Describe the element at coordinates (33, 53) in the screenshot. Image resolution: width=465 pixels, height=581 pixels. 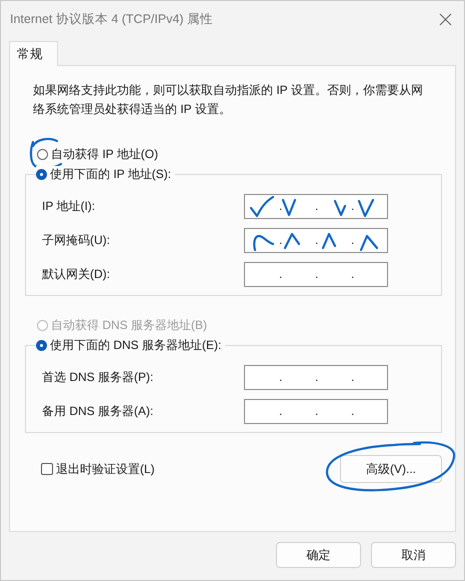
I see `tab: 常规` at that location.